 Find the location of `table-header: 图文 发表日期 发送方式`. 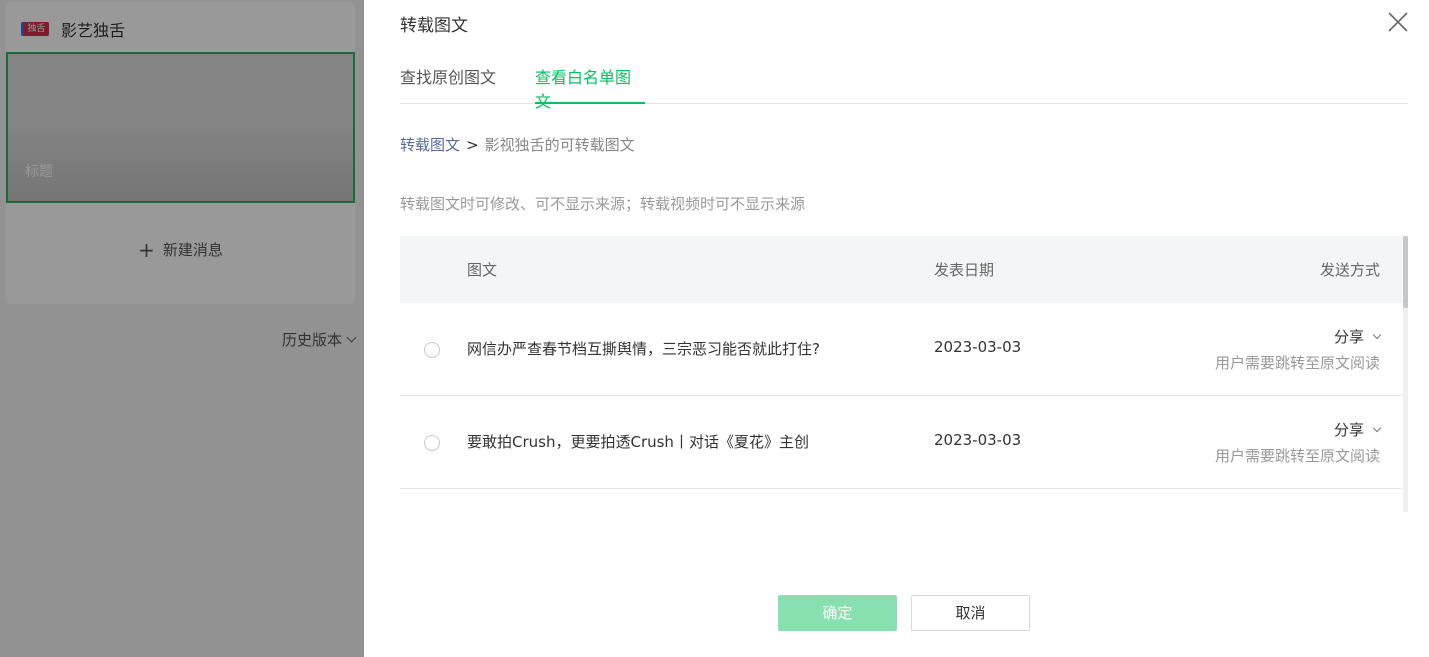

table-header: 图文 发表日期 发送方式 is located at coordinates (901, 269).